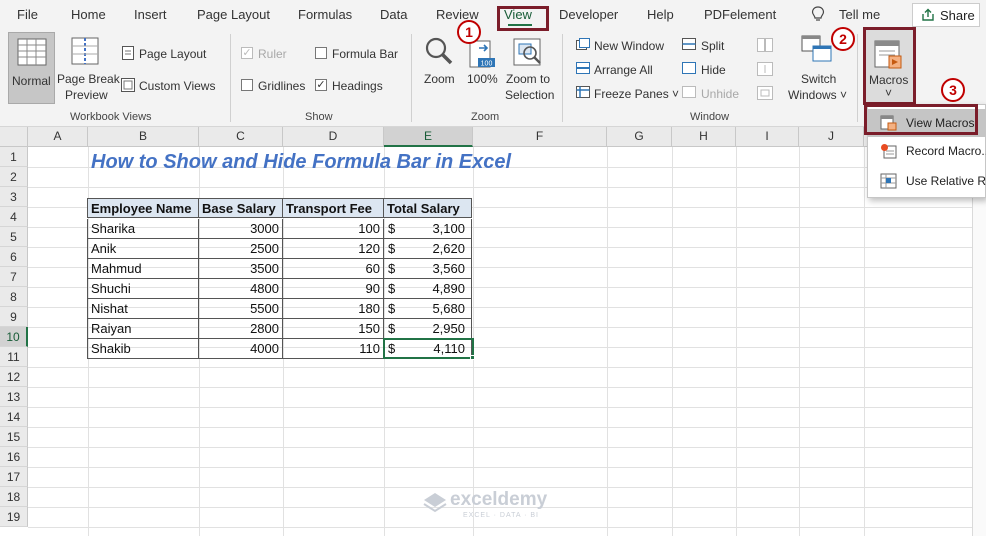 This screenshot has width=986, height=536. What do you see at coordinates (14, 357) in the screenshot?
I see `row-header-11: 11` at bounding box center [14, 357].